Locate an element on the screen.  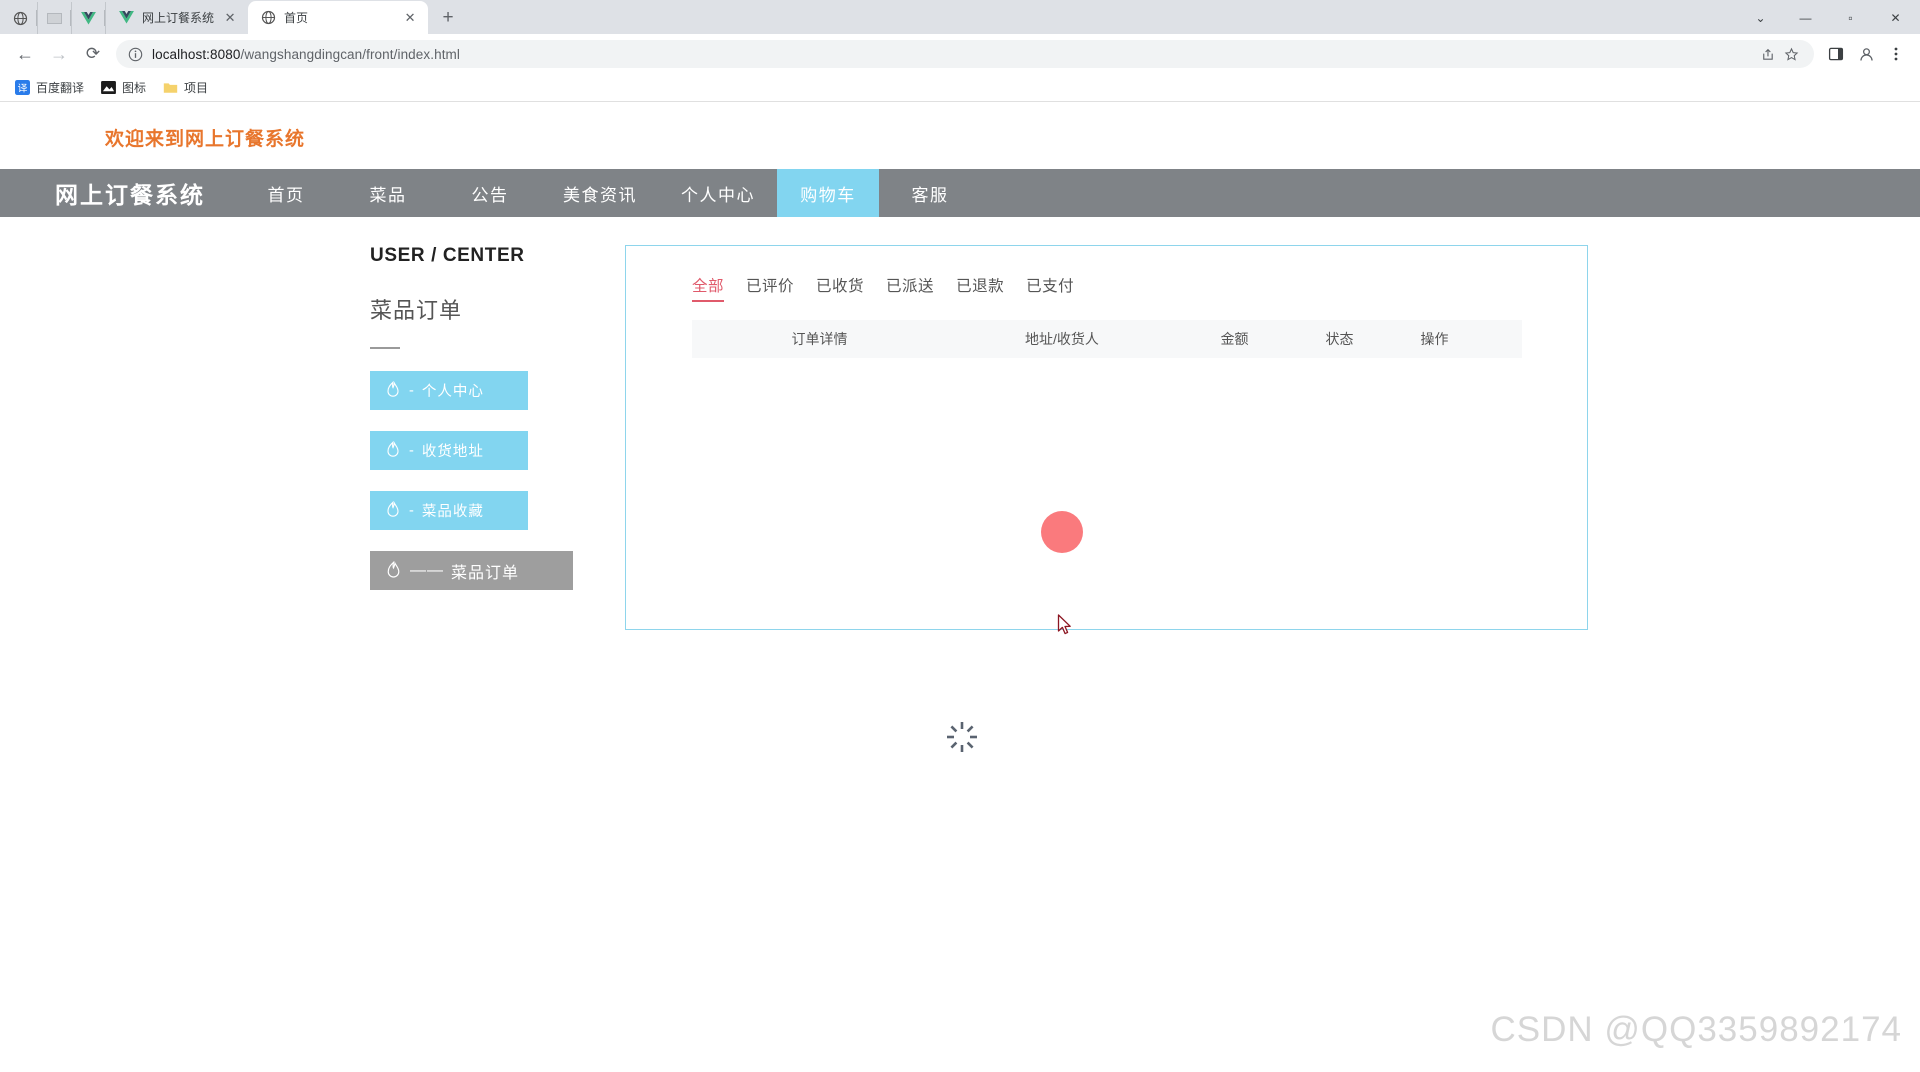
nav-item-customer-service: 客服 is located at coordinates (930, 193).